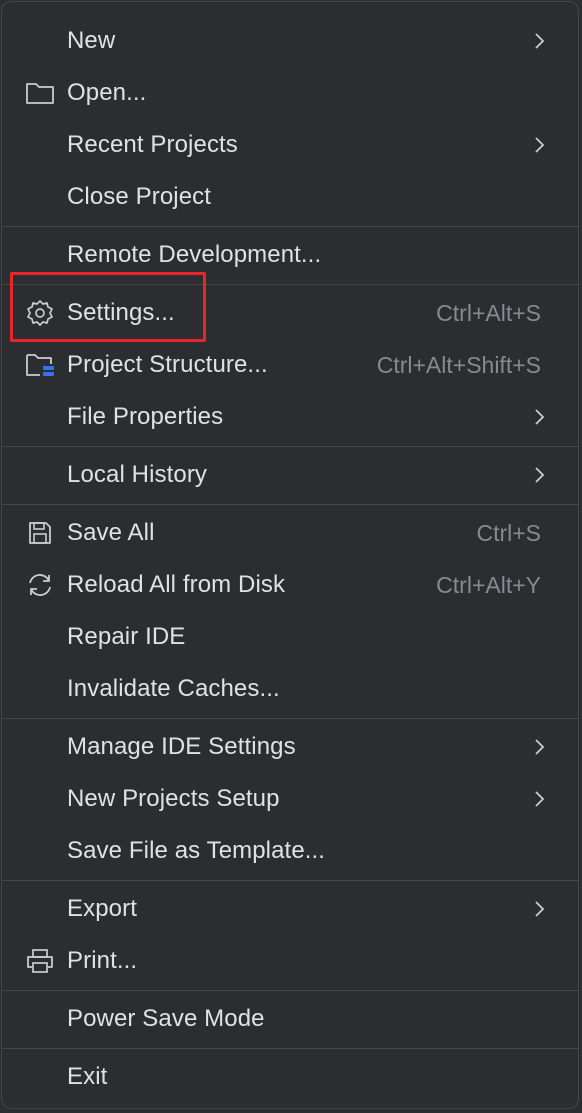 The image size is (582, 1113). I want to click on gear-icon, so click(40, 313).